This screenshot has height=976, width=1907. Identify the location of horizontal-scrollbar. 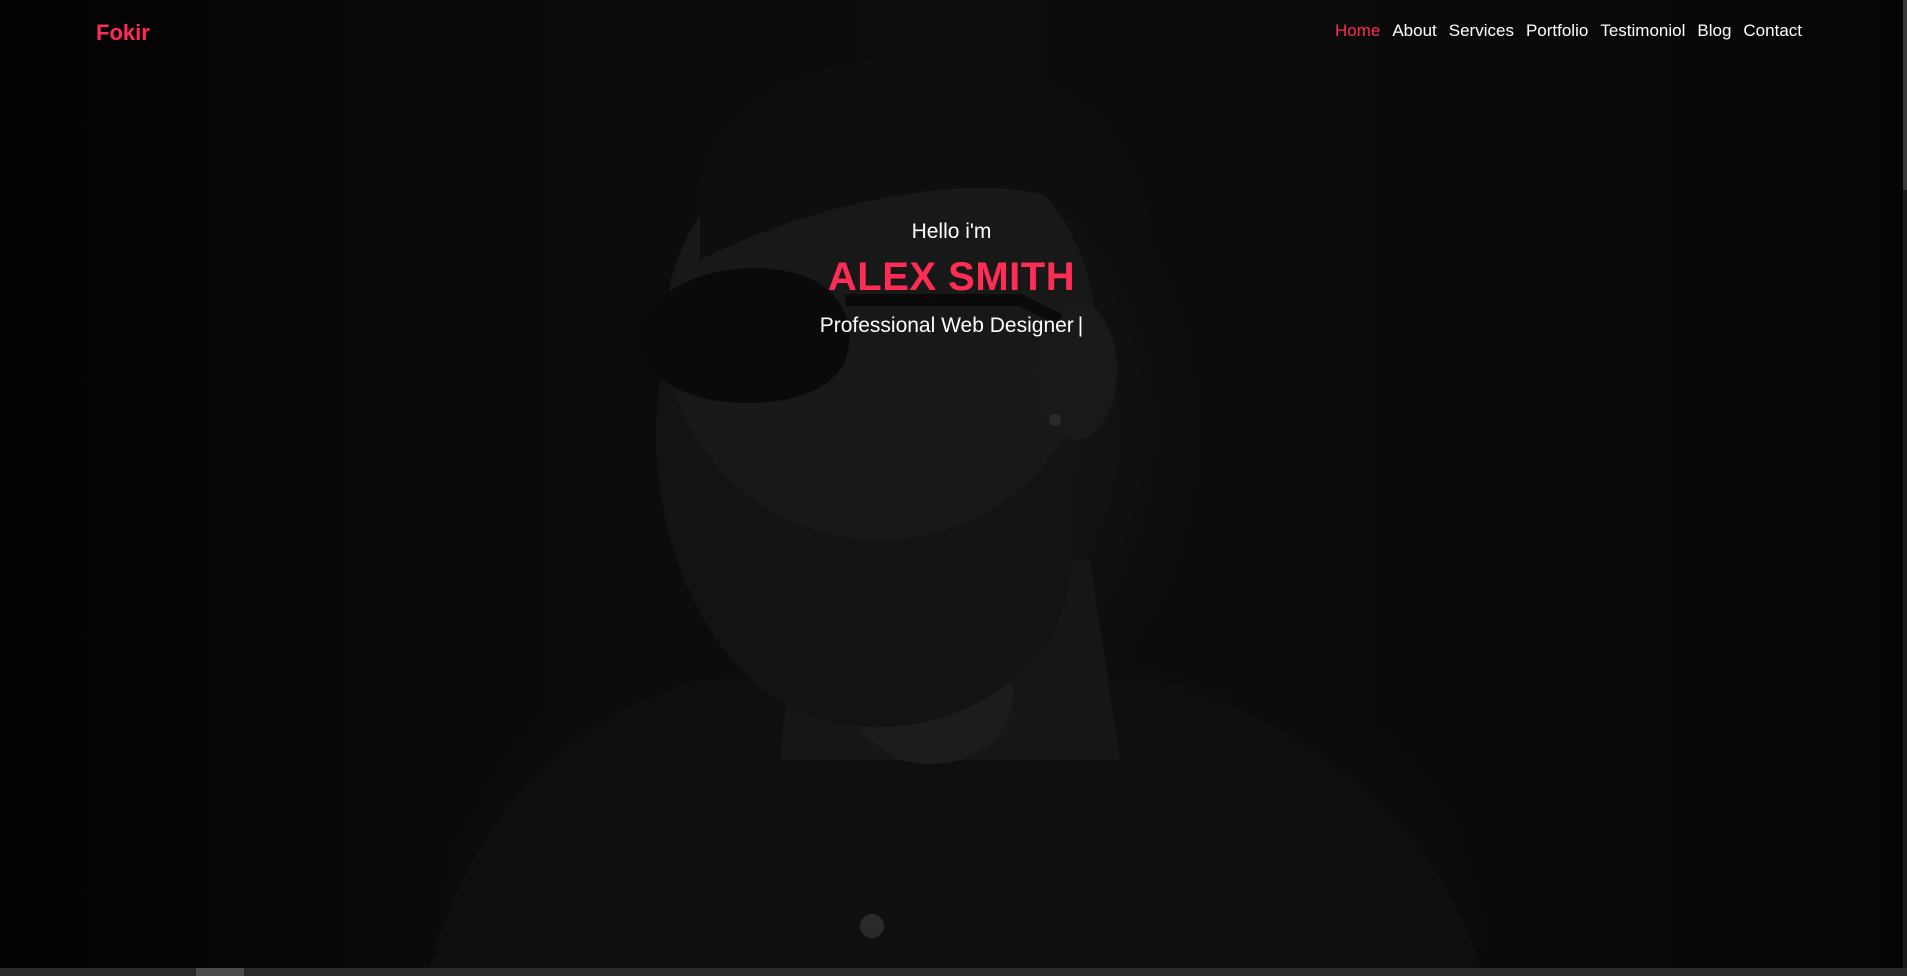
(953, 972).